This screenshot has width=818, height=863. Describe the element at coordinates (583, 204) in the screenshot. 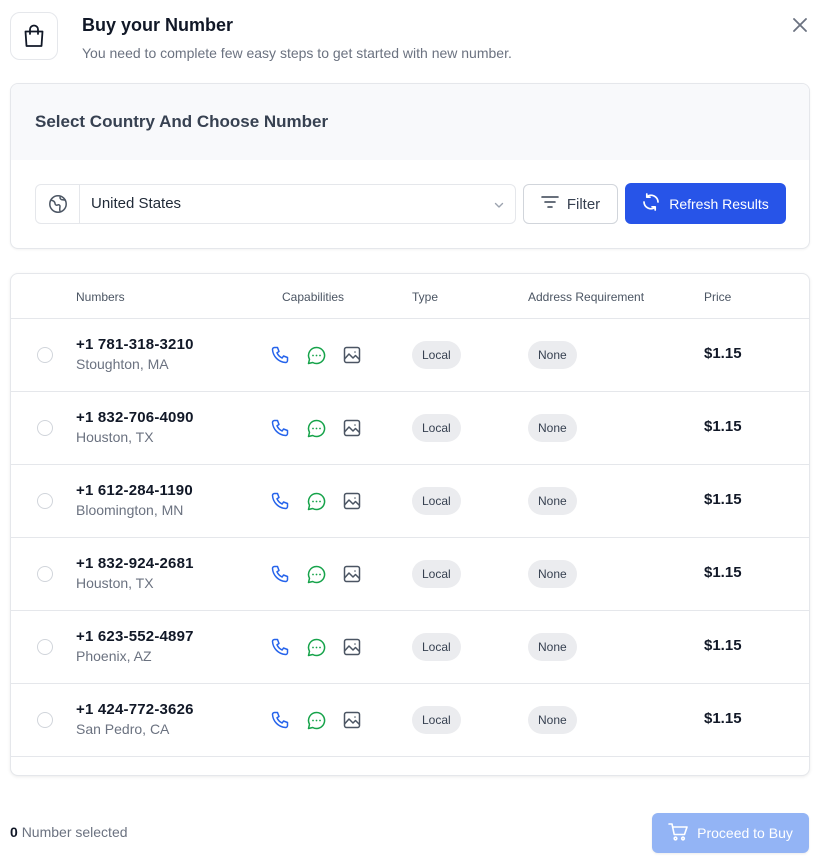

I see `filter-label: Filter` at that location.